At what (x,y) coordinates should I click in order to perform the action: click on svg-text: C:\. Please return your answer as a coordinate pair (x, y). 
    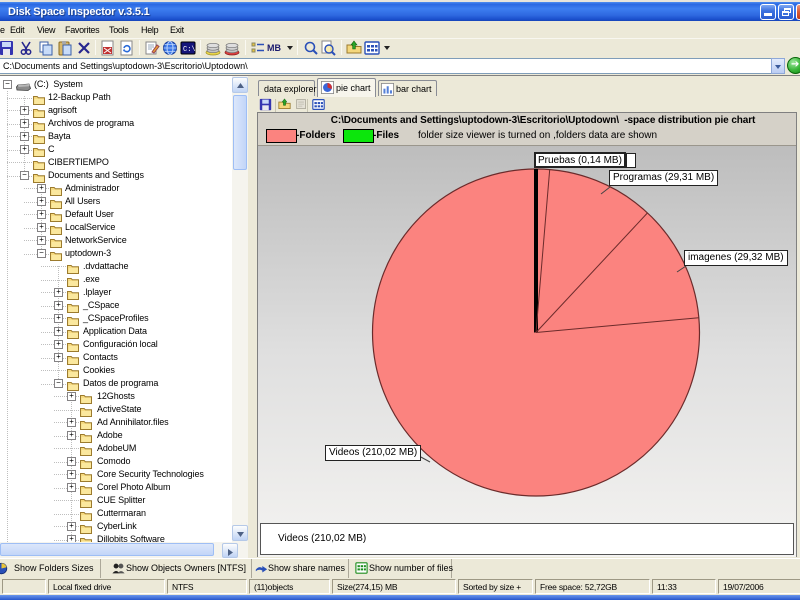
    Looking at the image, I should click on (189, 50).